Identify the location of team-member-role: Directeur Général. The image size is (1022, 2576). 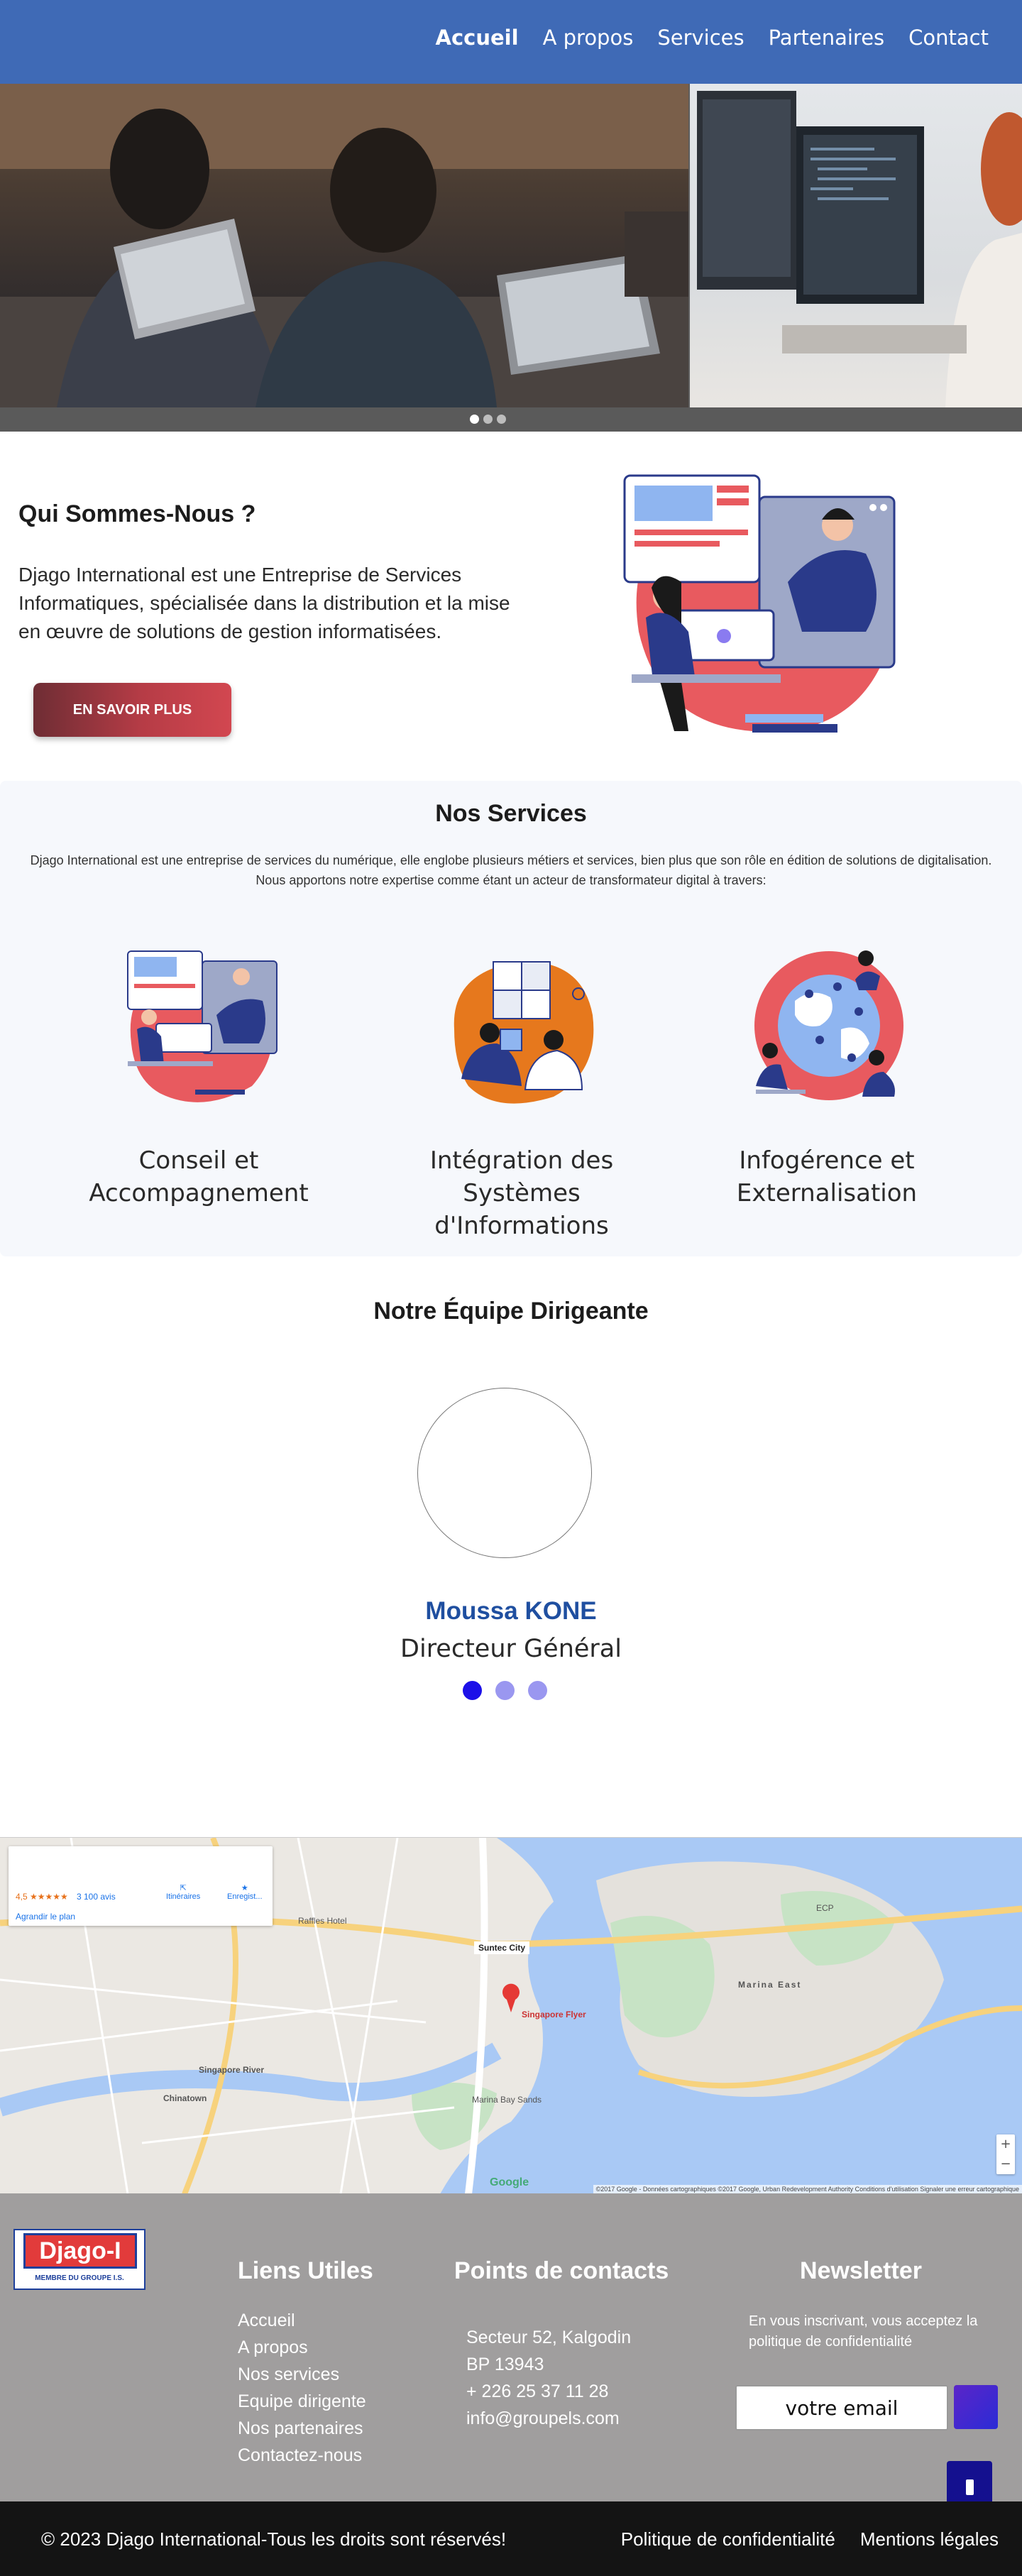
(511, 1649).